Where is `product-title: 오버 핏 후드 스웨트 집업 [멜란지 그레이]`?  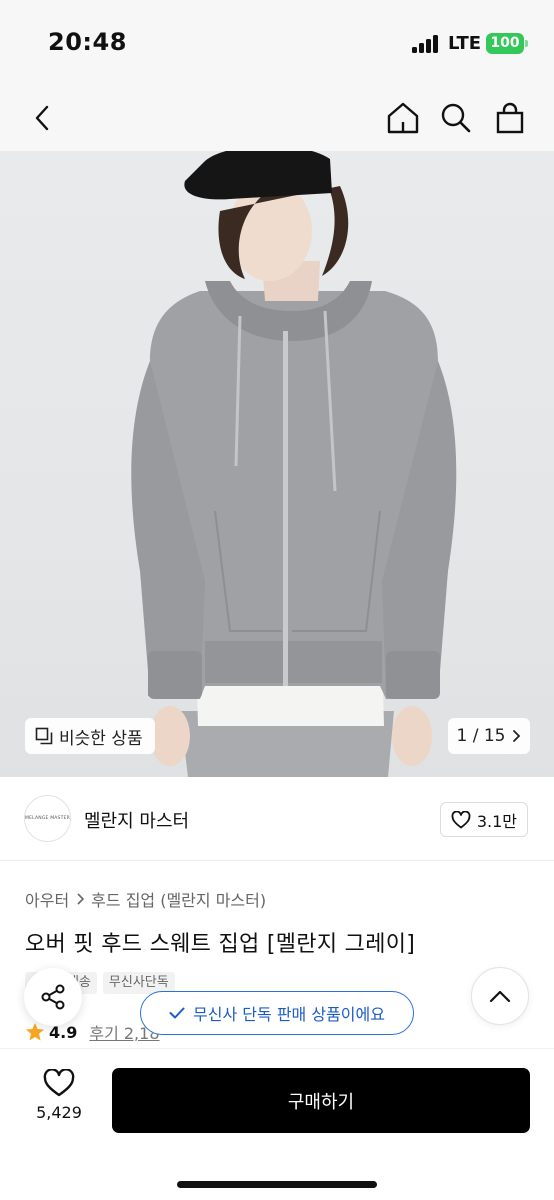 product-title: 오버 핏 후드 스웨트 집업 [멜란지 그레이] is located at coordinates (220, 944).